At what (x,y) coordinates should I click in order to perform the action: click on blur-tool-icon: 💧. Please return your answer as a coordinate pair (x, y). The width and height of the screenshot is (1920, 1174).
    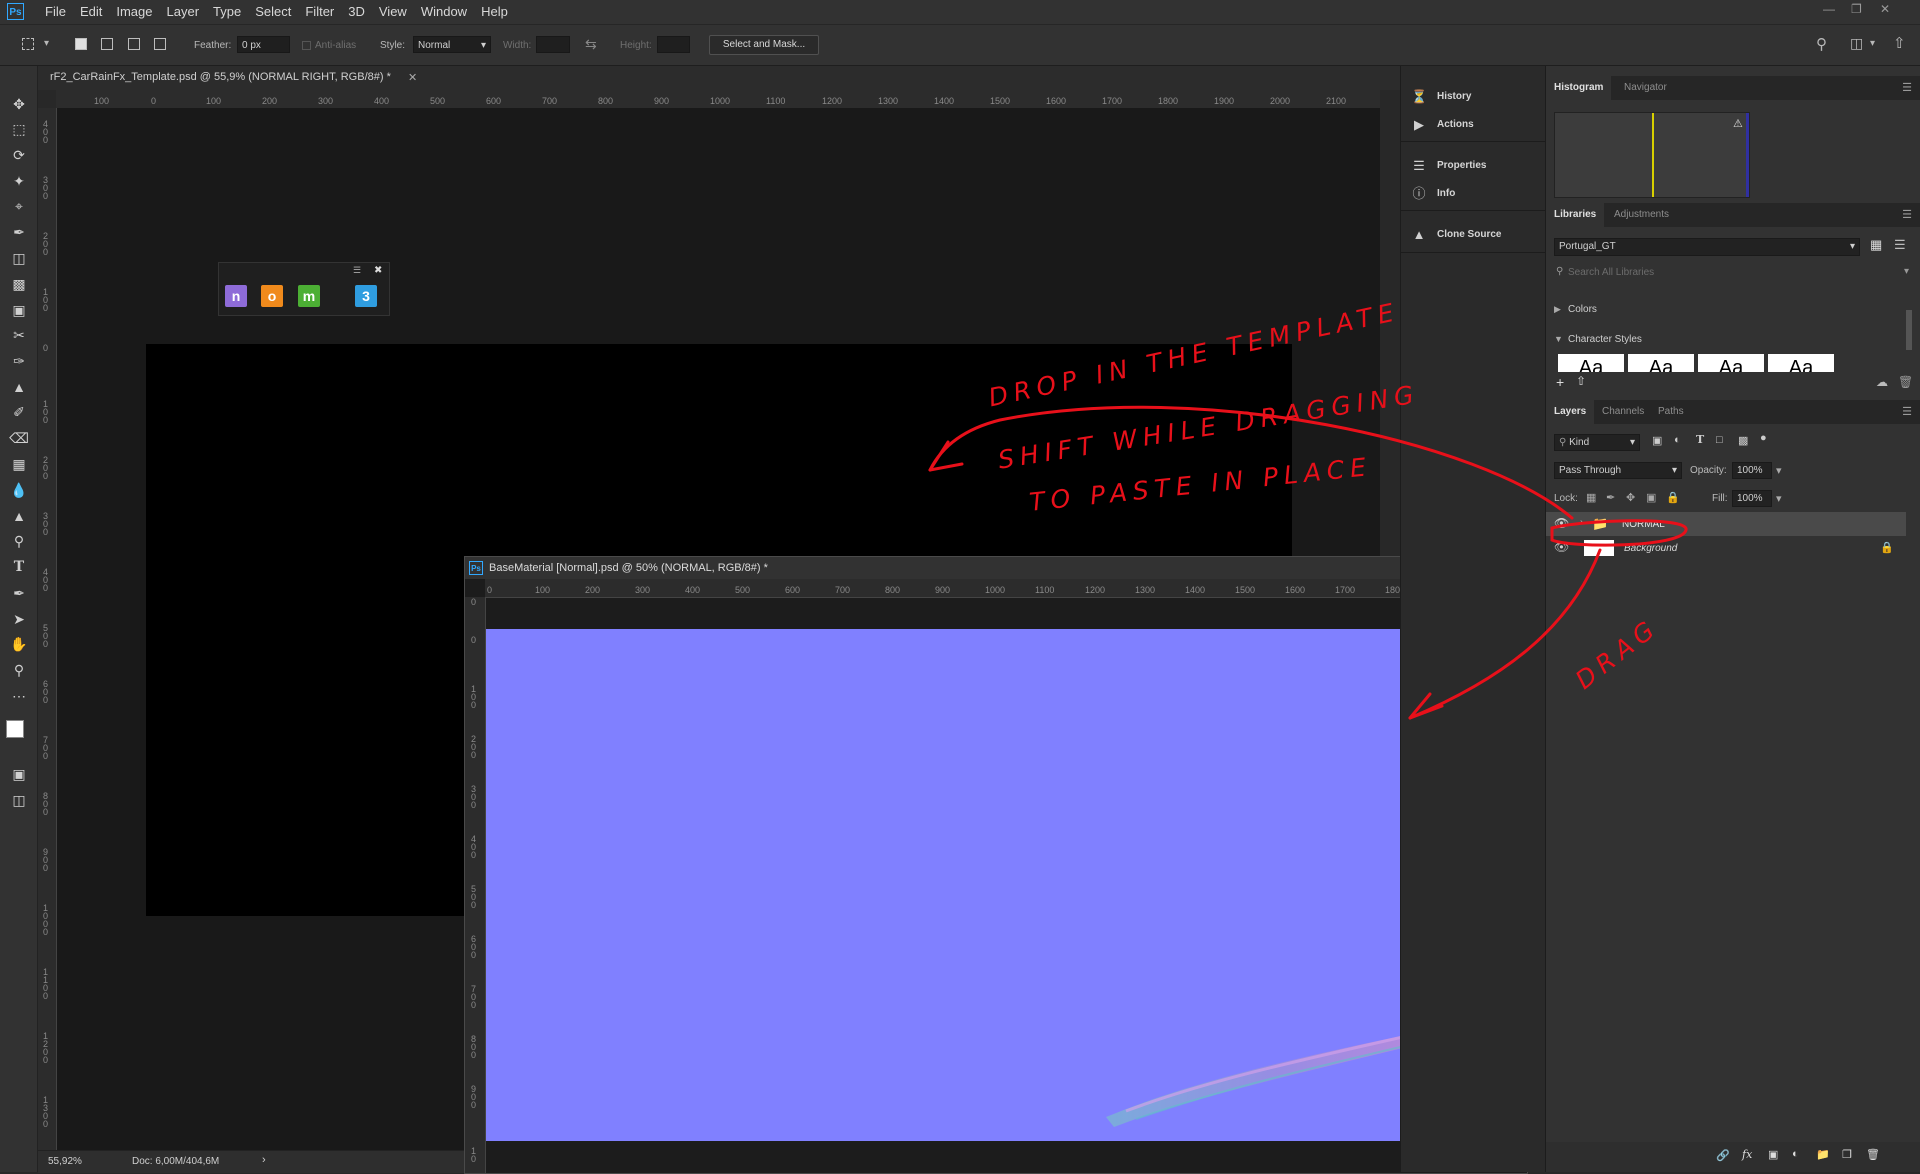
    Looking at the image, I should click on (19, 490).